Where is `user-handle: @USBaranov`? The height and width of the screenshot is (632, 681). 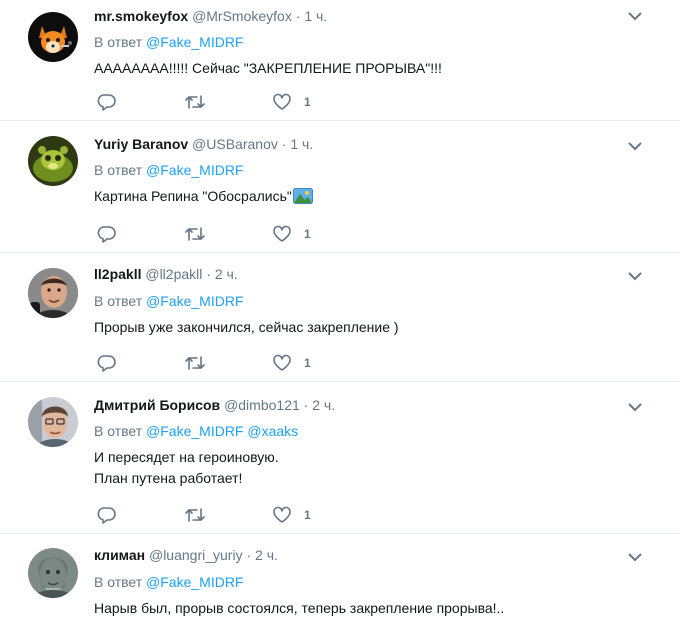
user-handle: @USBaranov is located at coordinates (235, 144).